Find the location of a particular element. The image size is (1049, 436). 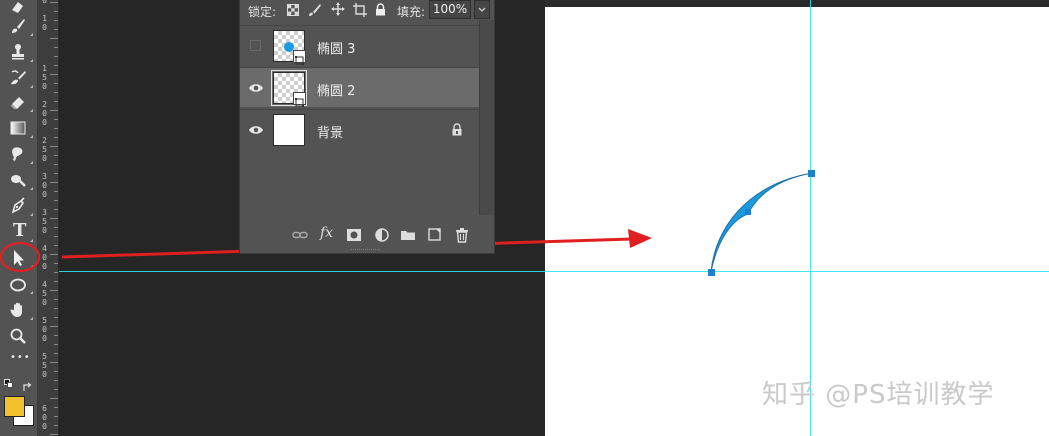

path-selection-tool is located at coordinates (19, 258).